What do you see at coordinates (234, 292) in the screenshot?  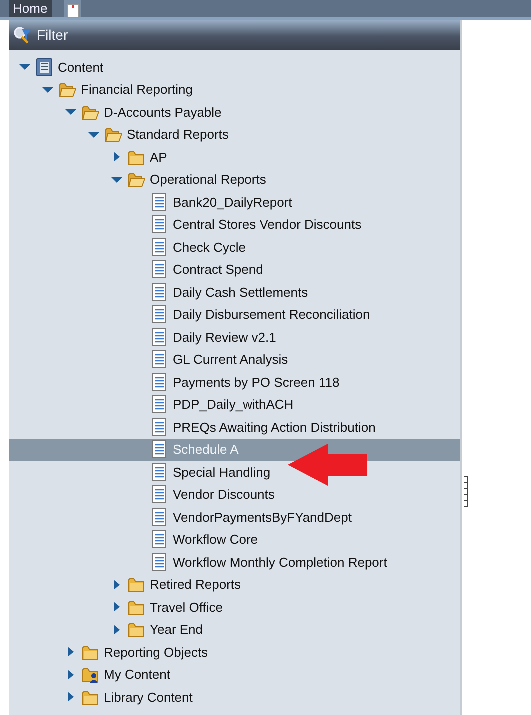 I see `tree-item: Daily Cash Settlements` at bounding box center [234, 292].